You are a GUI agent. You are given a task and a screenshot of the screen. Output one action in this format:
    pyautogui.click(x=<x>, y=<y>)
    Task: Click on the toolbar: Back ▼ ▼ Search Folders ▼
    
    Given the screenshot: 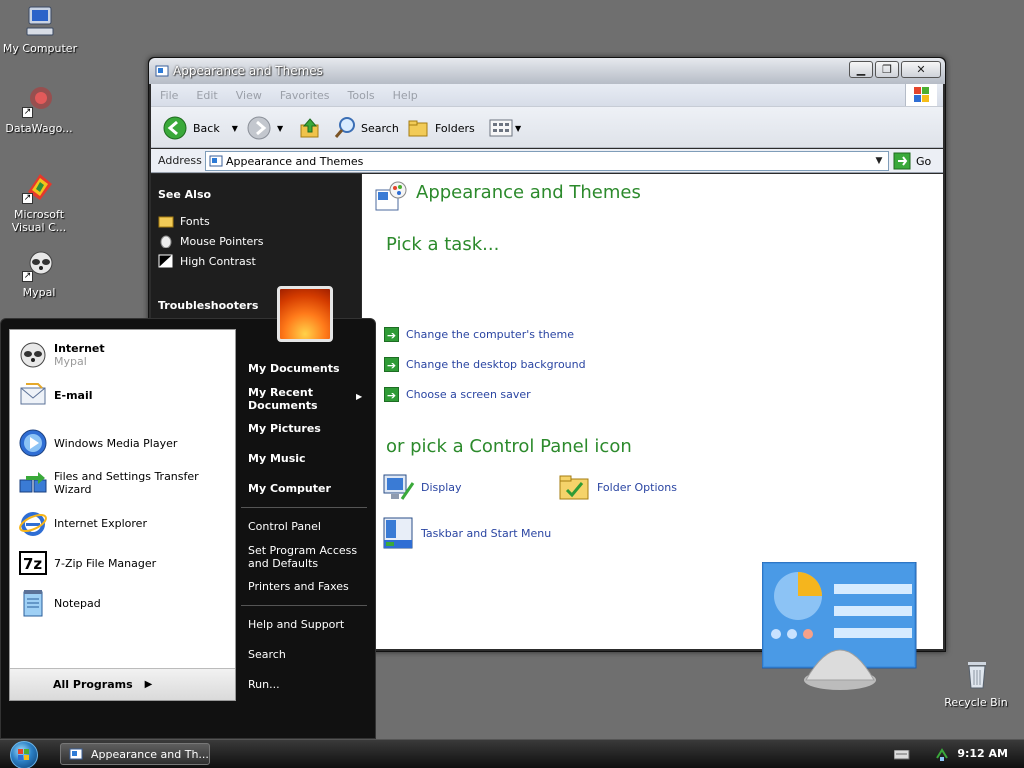 What is the action you would take?
    pyautogui.click(x=547, y=127)
    